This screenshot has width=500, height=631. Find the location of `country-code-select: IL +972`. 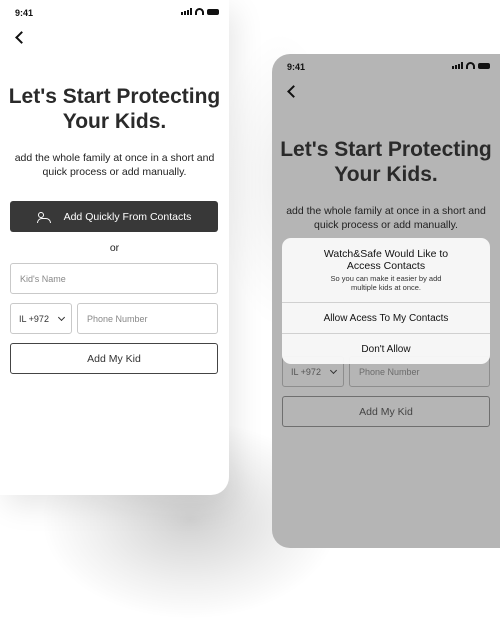

country-code-select: IL +972 is located at coordinates (41, 318).